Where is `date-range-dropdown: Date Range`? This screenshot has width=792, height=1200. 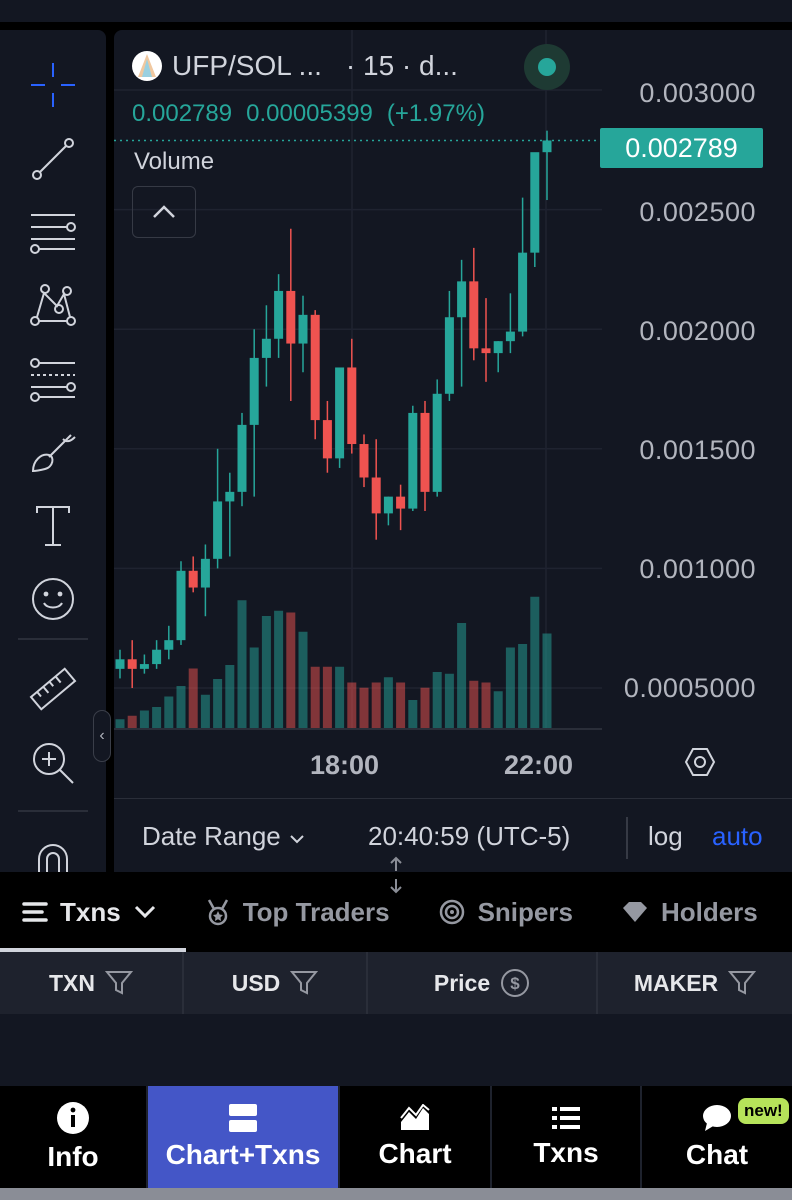 date-range-dropdown: Date Range is located at coordinates (224, 836).